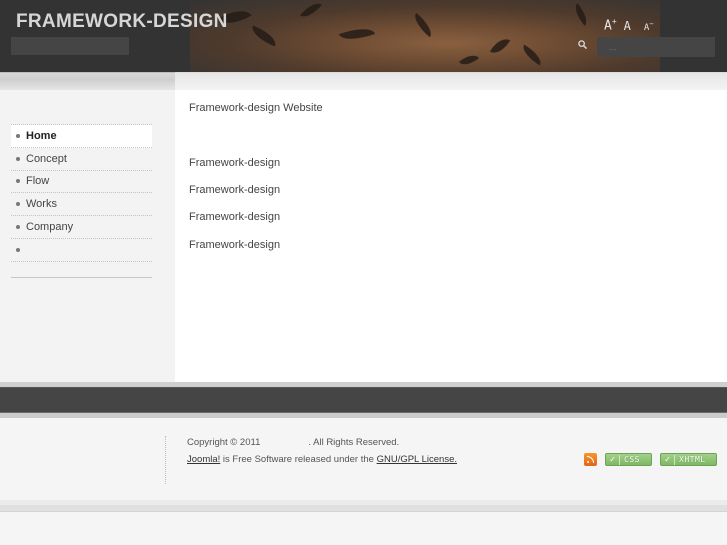 This screenshot has width=727, height=545. Describe the element at coordinates (425, 36) in the screenshot. I see `header-background-image` at that location.